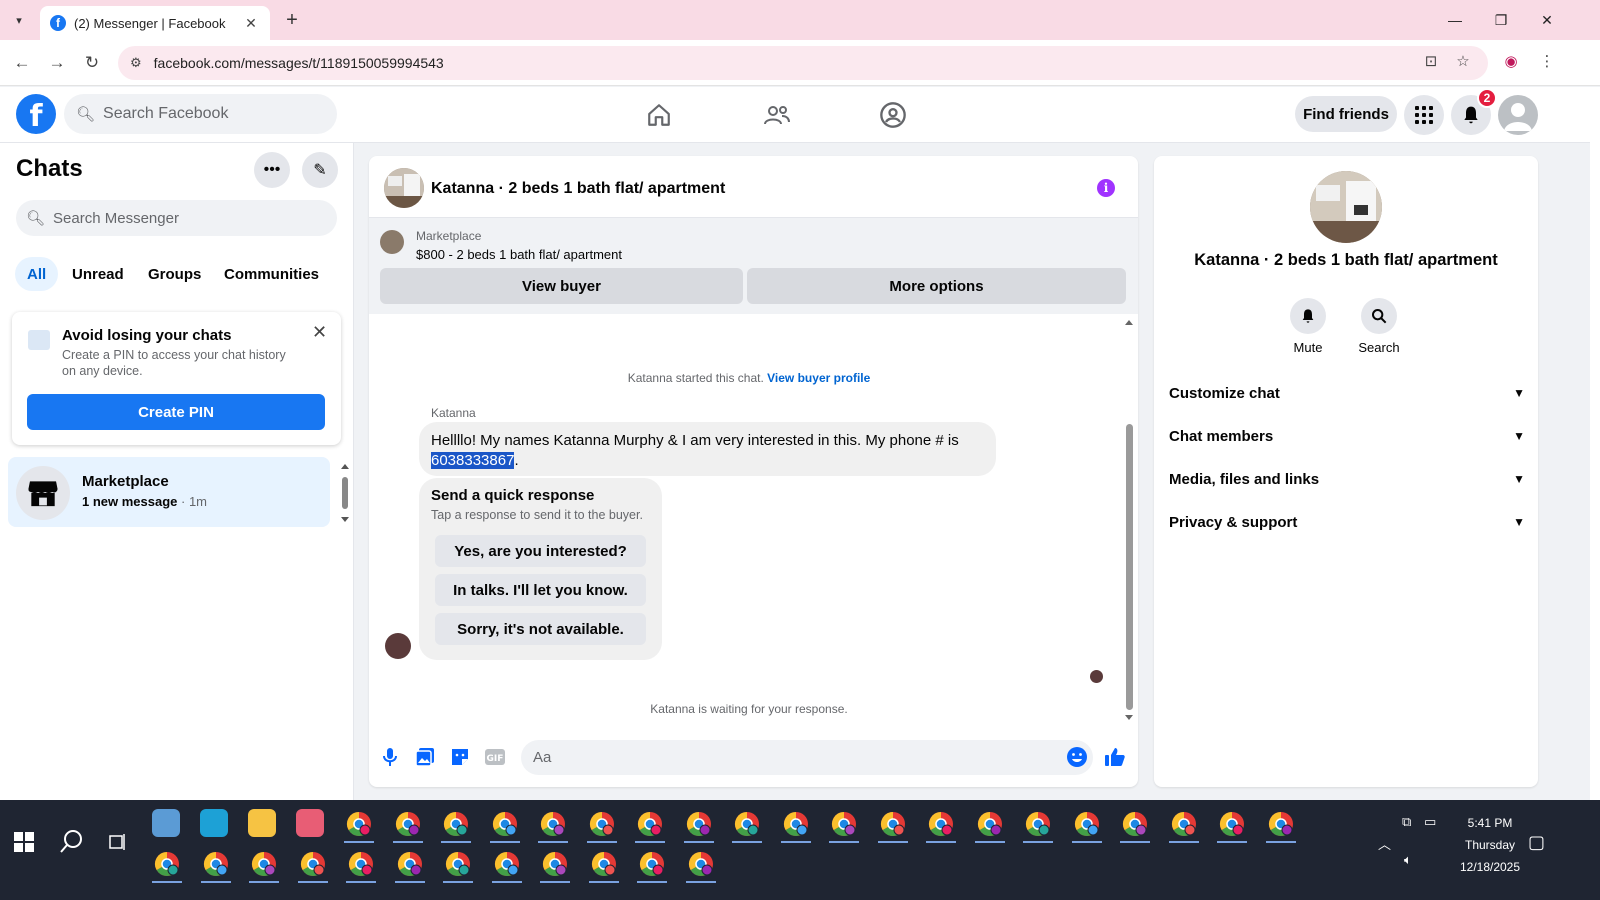 Image resolution: width=1600 pixels, height=900 pixels. What do you see at coordinates (1490, 845) in the screenshot?
I see `taskbar-clock: 5:41 PM Thursday 12/18/2025` at bounding box center [1490, 845].